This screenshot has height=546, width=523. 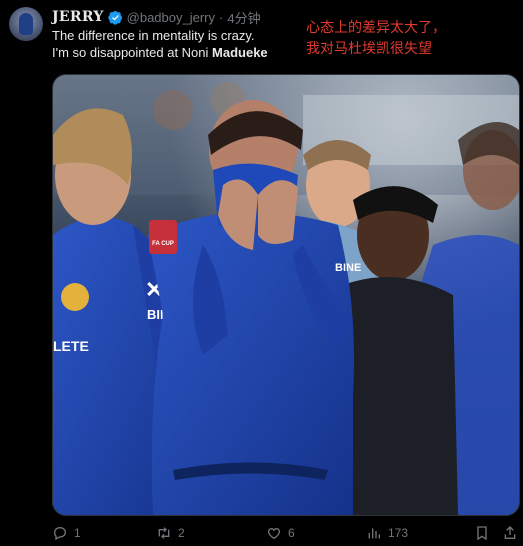 I want to click on reply-count: 1, so click(x=77, y=533).